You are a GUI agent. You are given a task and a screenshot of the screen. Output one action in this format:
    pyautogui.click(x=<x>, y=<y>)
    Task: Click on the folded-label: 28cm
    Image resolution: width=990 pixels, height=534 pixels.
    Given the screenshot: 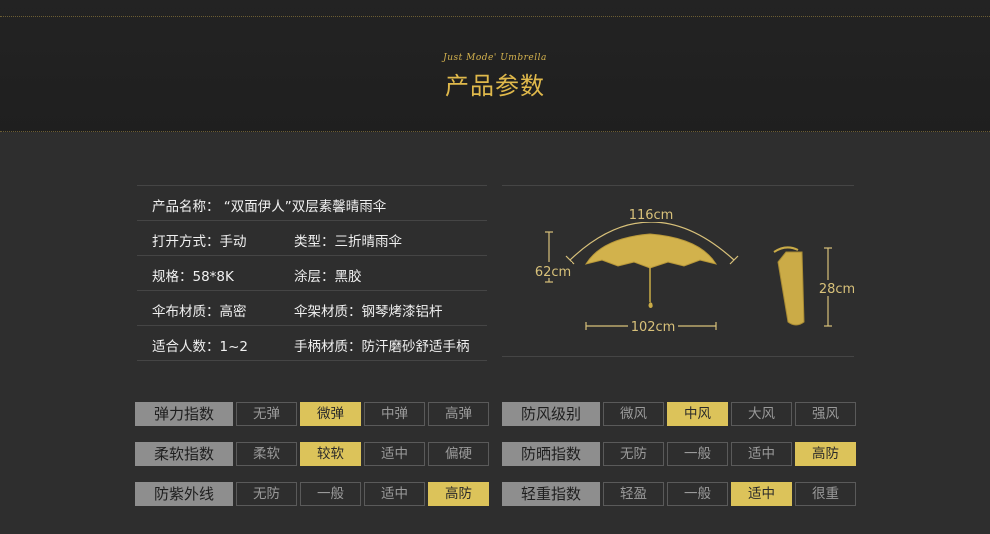 What is the action you would take?
    pyautogui.click(x=836, y=289)
    